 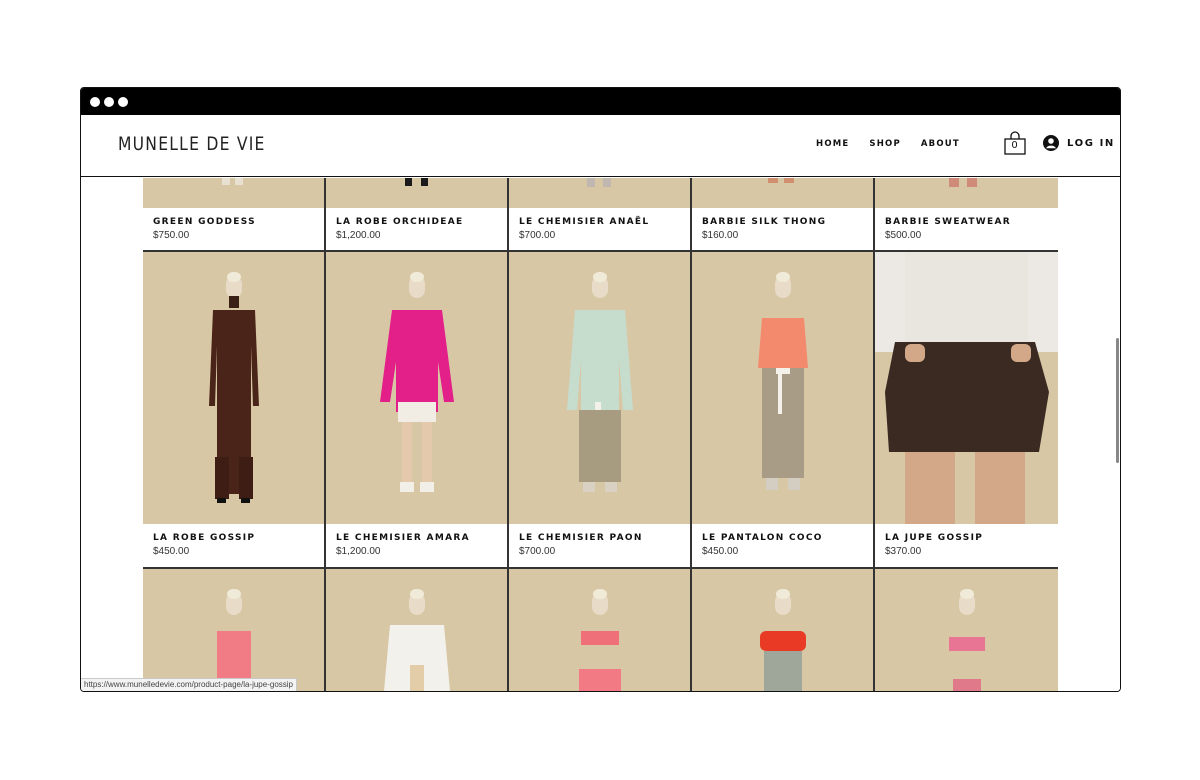 I want to click on product-price: $500.00, so click(x=903, y=235).